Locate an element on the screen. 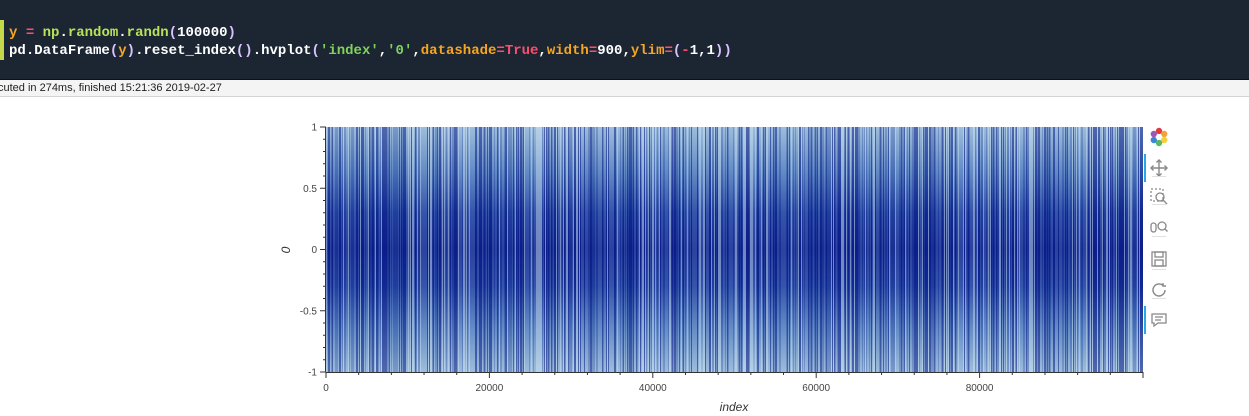 The height and width of the screenshot is (416, 1249). hover-icon is located at coordinates (1159, 320).